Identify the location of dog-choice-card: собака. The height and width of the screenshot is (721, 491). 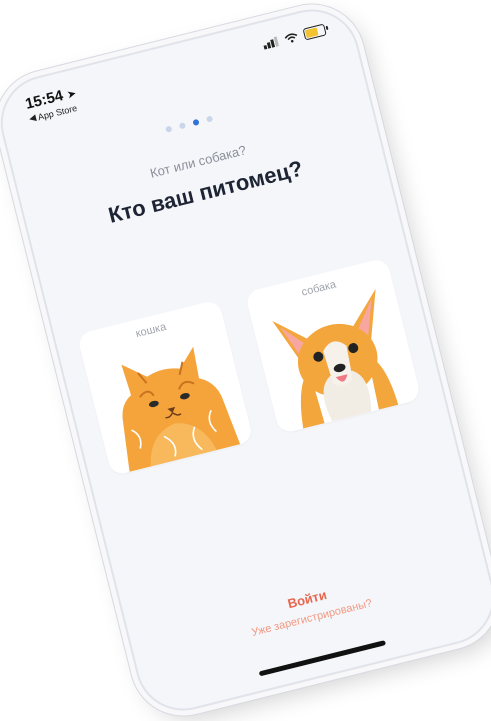
(333, 346).